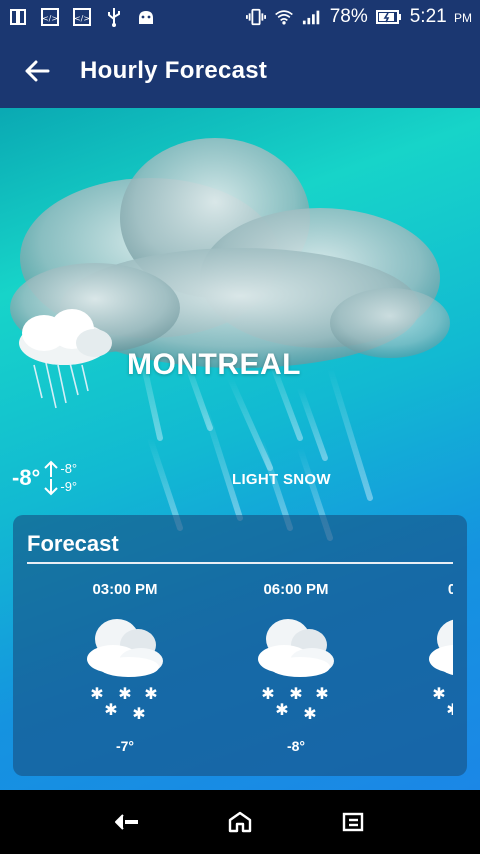  What do you see at coordinates (127, 822) in the screenshot?
I see `back-nav-icon` at bounding box center [127, 822].